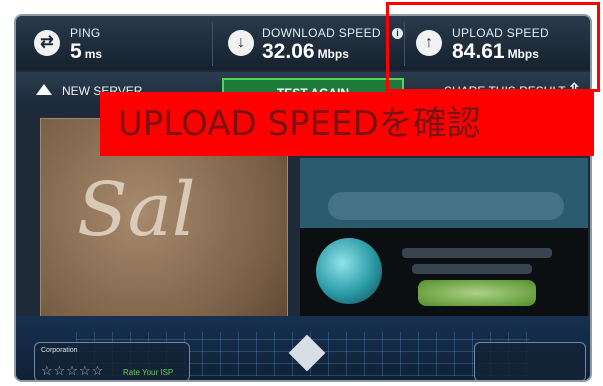 Image resolution: width=603 pixels, height=386 pixels. I want to click on server-info-box, so click(530, 361).